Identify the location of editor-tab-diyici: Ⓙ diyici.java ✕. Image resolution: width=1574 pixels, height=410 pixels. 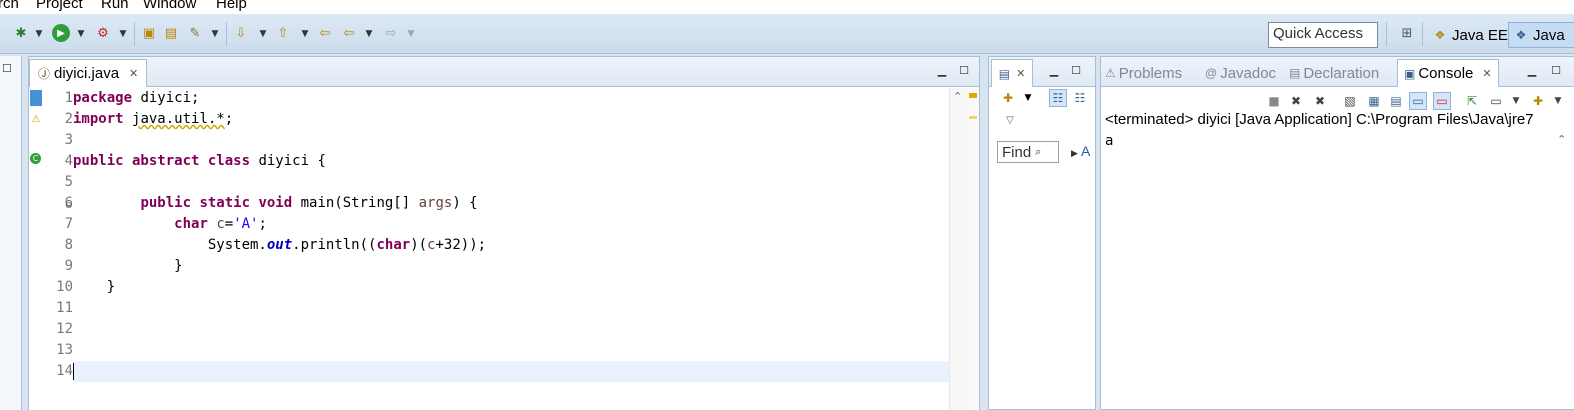
(88, 73).